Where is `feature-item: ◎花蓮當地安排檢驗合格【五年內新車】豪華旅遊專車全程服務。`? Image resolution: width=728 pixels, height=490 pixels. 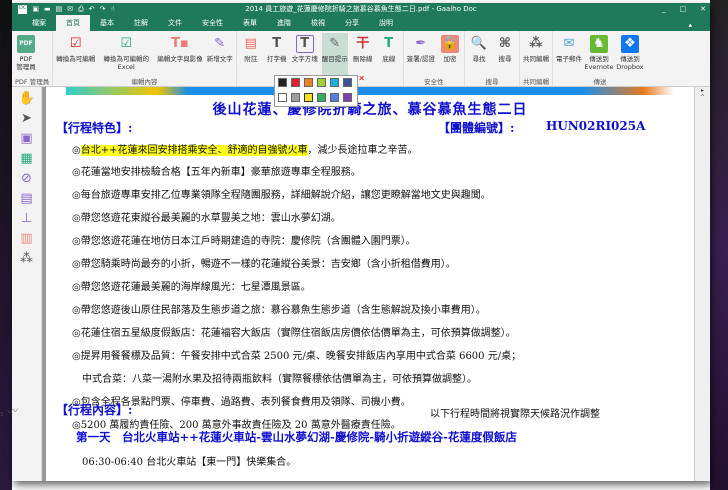 feature-item: ◎花蓮當地安排檢驗合格【五年內新車】豪華旅遊專車全程服務。 is located at coordinates (216, 172).